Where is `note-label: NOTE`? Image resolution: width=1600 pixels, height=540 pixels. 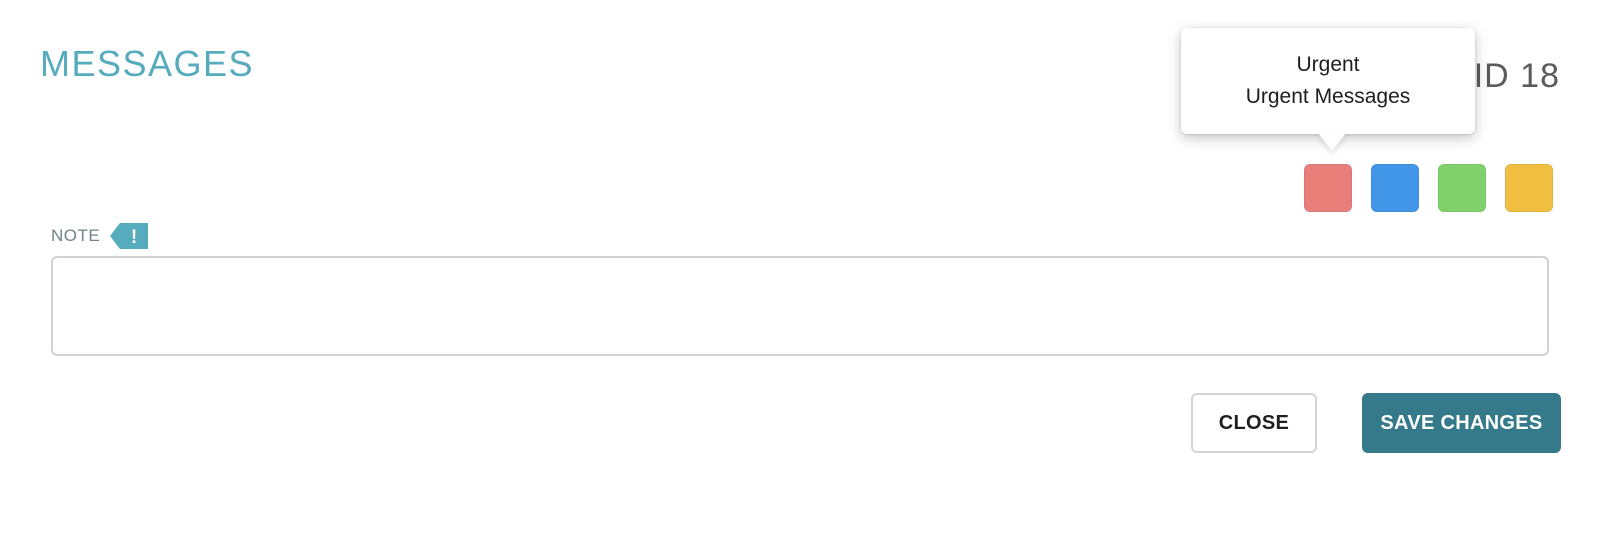
note-label: NOTE is located at coordinates (76, 235).